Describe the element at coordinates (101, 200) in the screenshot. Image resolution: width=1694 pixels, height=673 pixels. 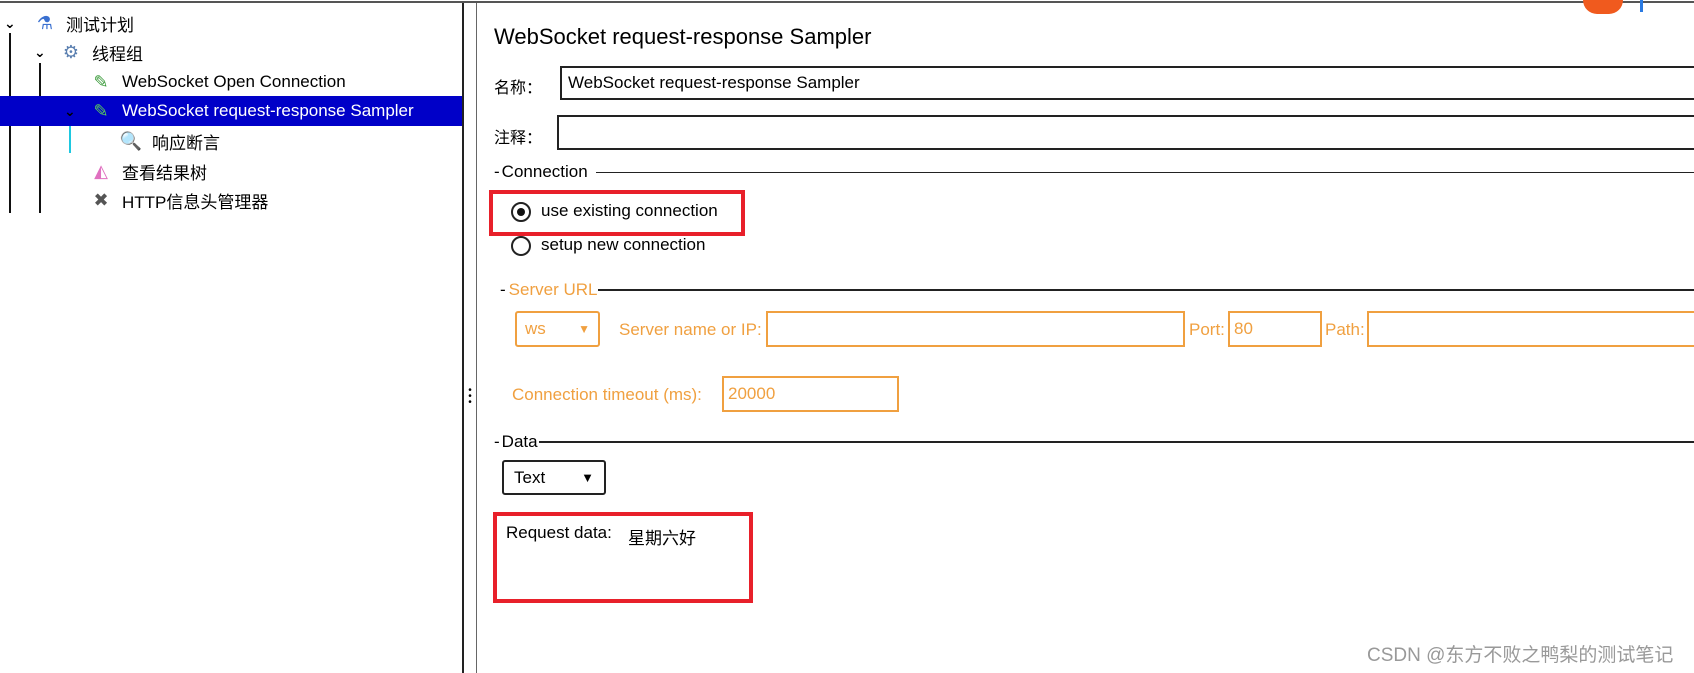
I see `tools-icon: ✖` at that location.